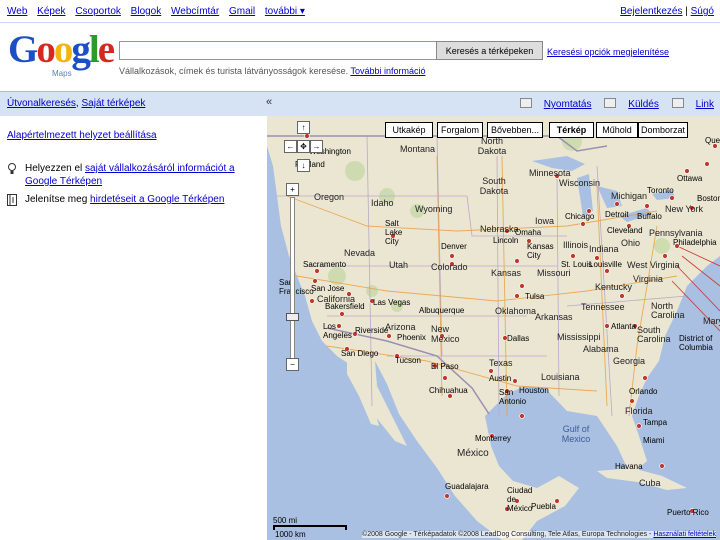  I want to click on map-label: Quebec, so click(712, 140).